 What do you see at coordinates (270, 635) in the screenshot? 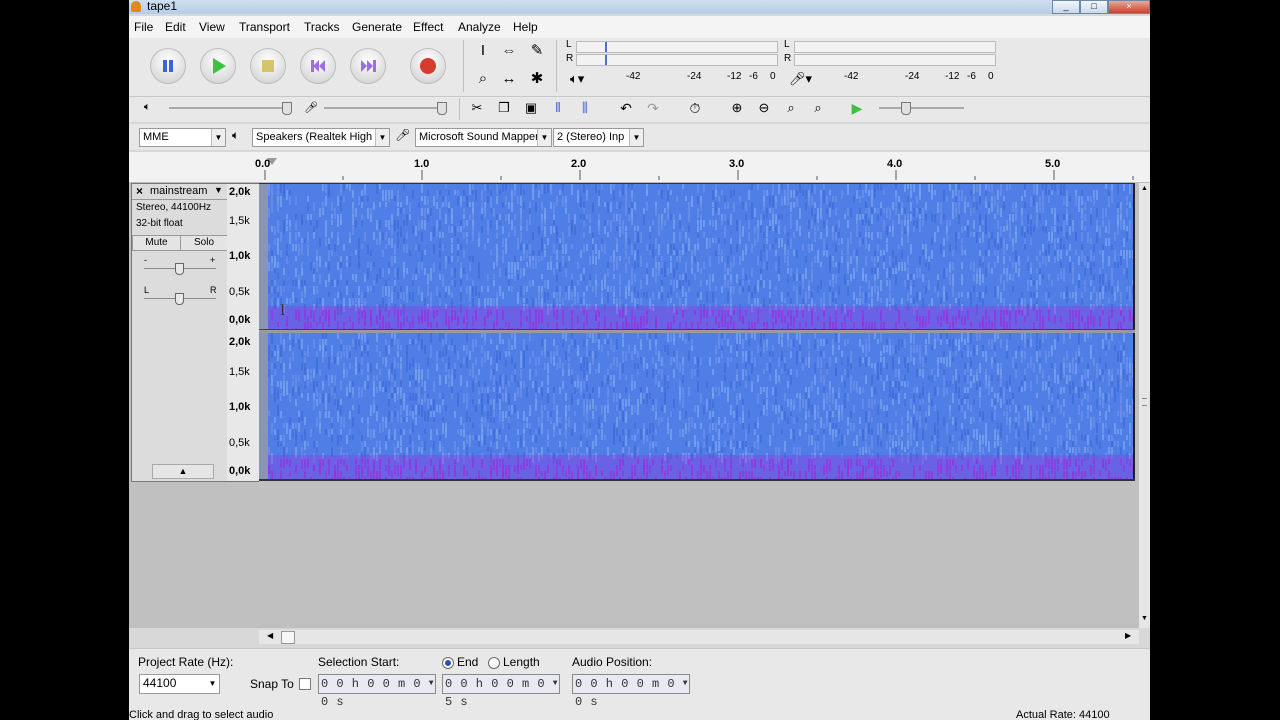
I see `scroll-left-icon: ◀` at bounding box center [270, 635].